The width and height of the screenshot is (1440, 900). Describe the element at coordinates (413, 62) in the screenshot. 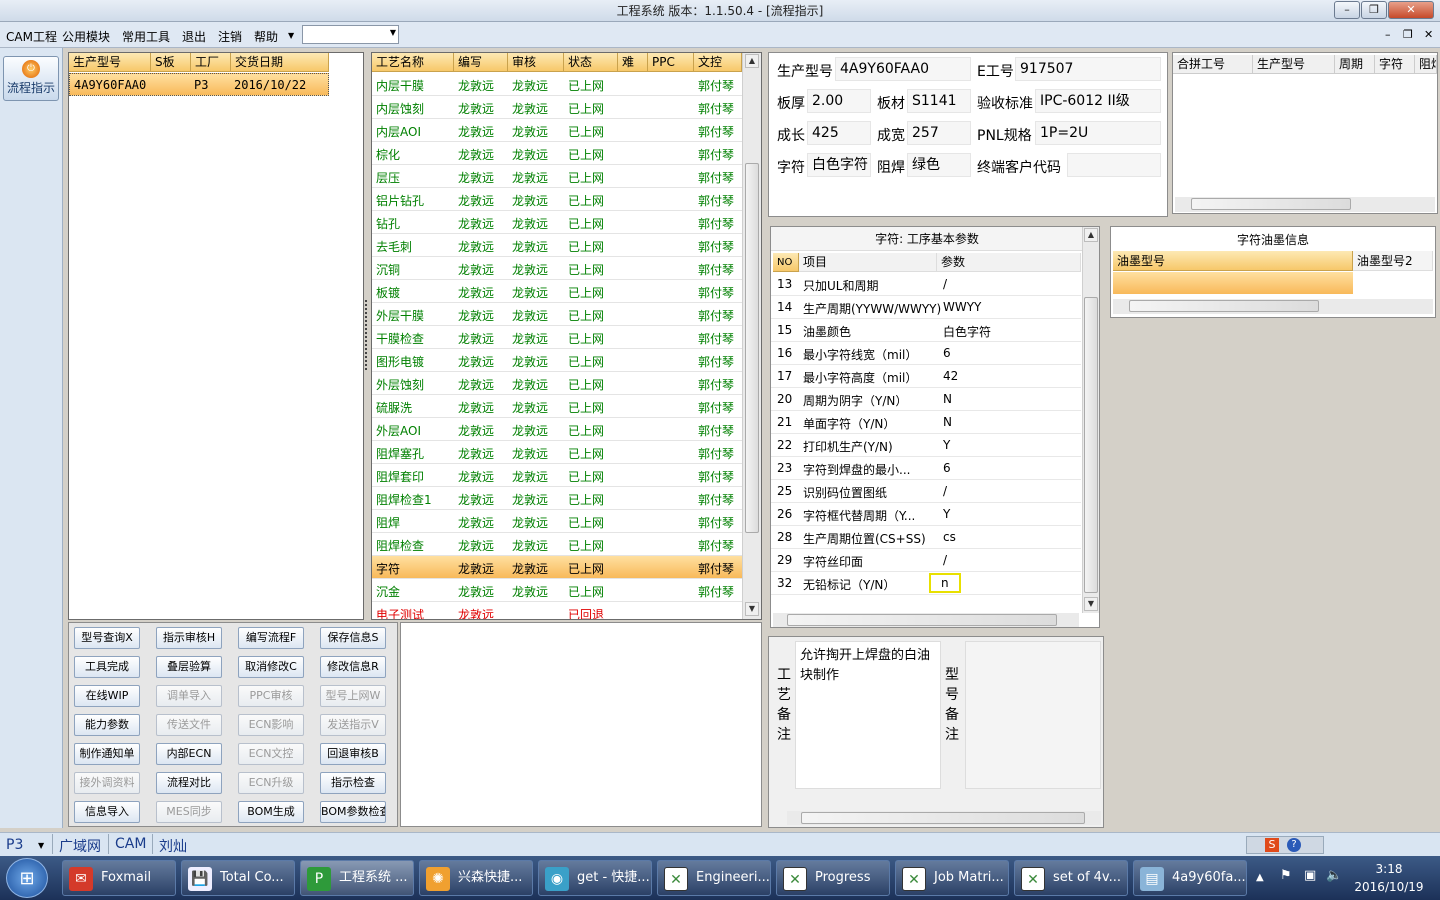

I see `proc-header-name: 工艺名称` at that location.